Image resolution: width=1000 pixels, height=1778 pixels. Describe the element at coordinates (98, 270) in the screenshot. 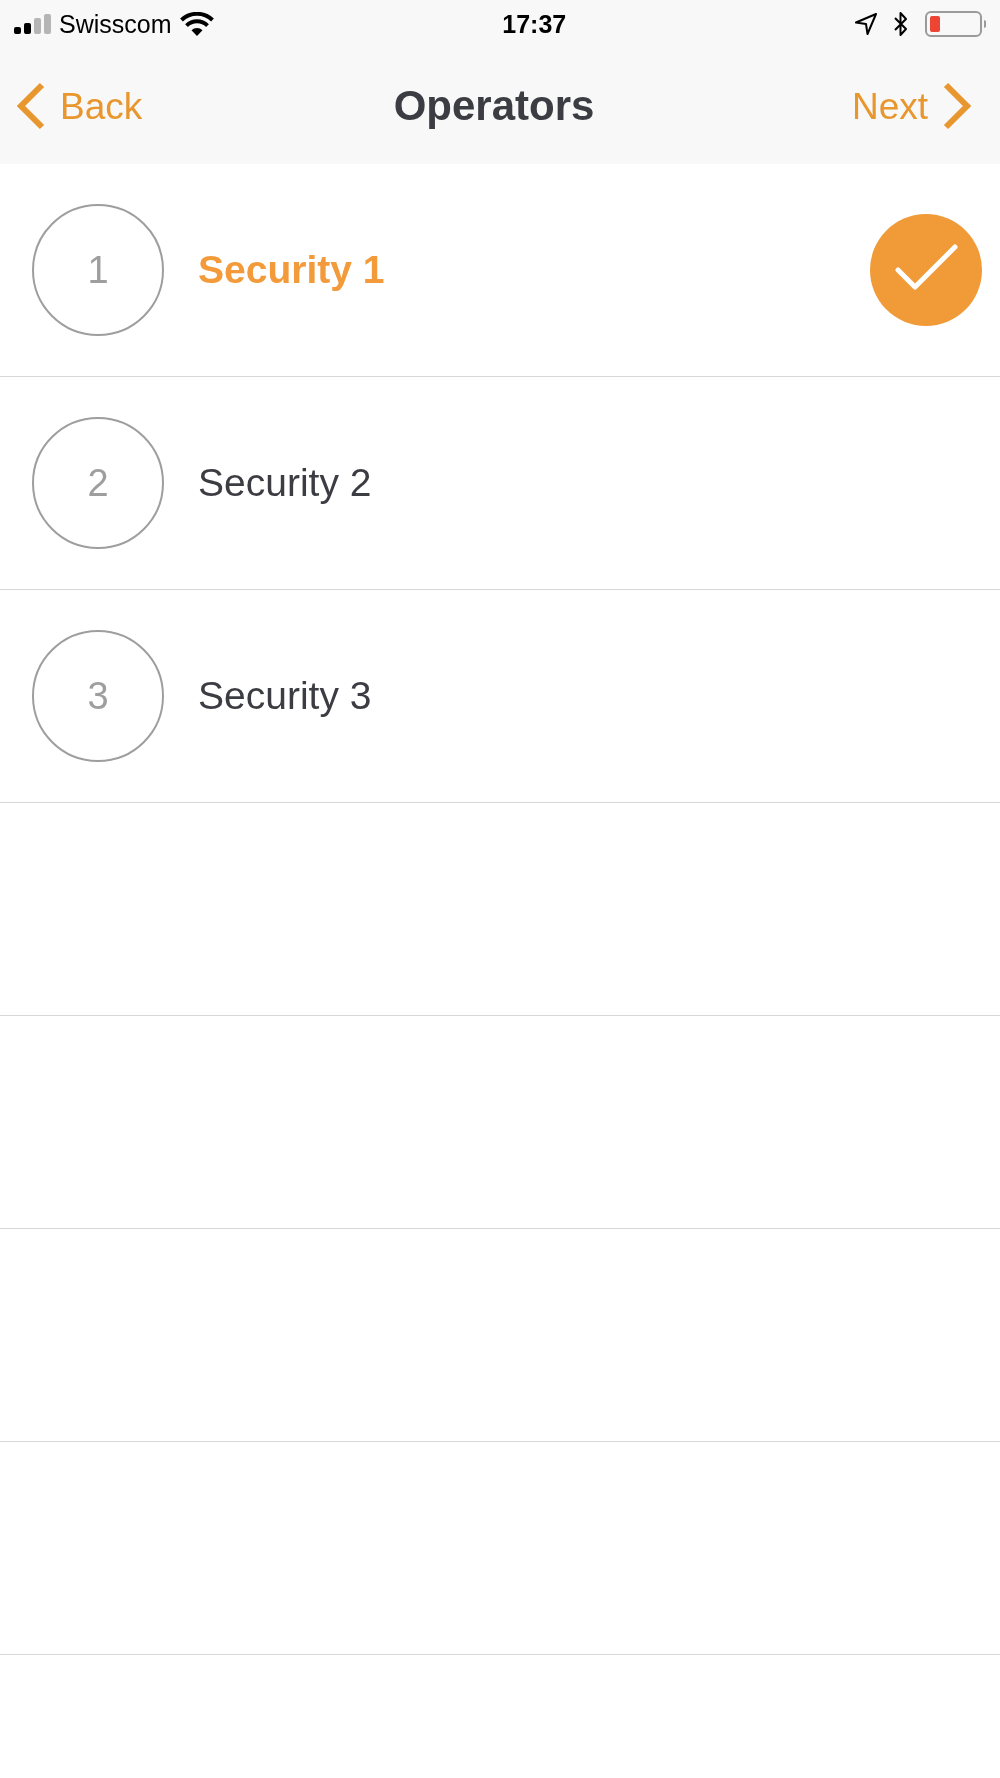

I see `number-circle: 1` at that location.